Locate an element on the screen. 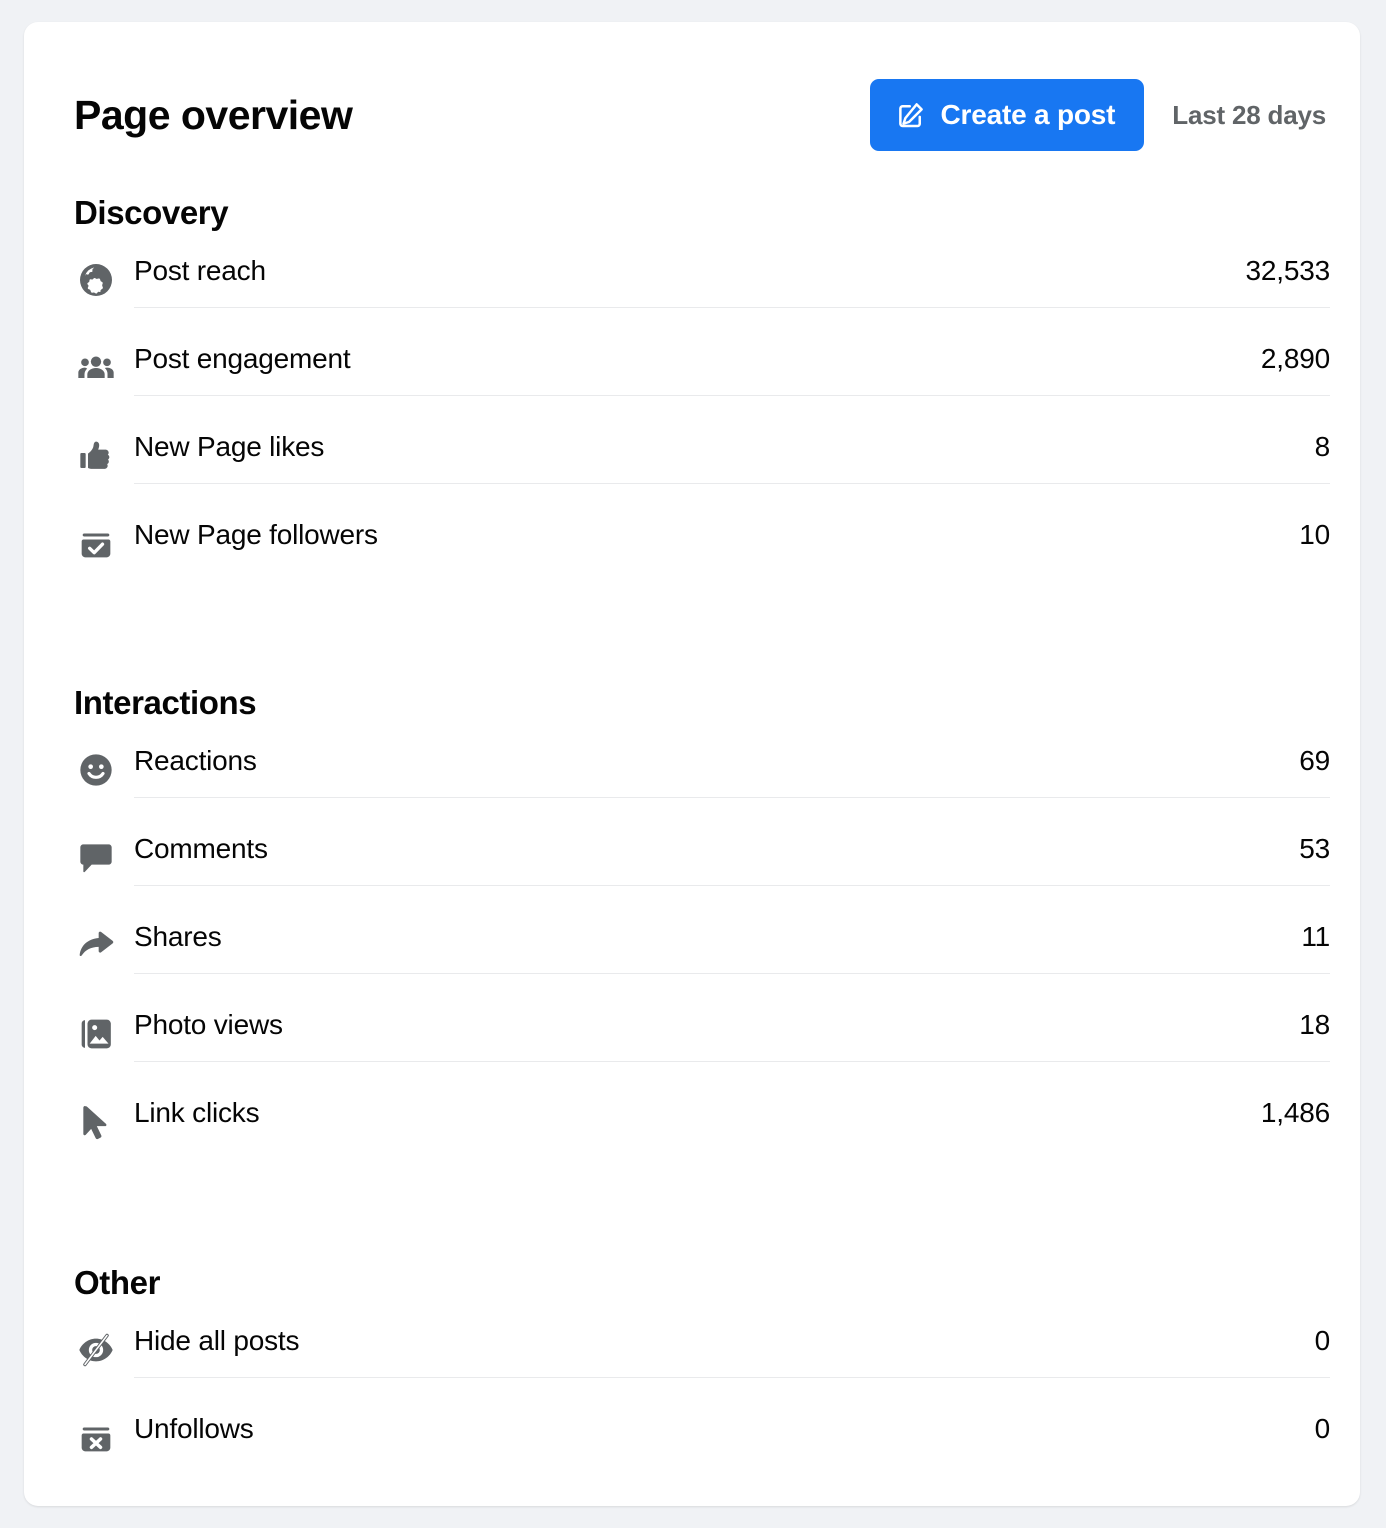  metric-row-unfollows: Unfollows 0 is located at coordinates (702, 1448).